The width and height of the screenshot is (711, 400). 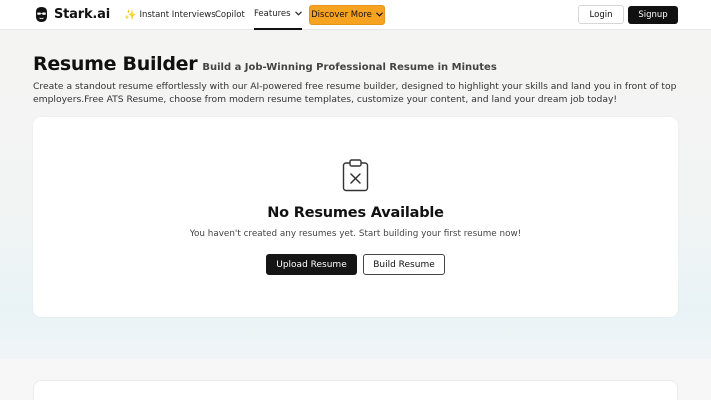 I want to click on build-resume-button: Build Resume, so click(x=404, y=264).